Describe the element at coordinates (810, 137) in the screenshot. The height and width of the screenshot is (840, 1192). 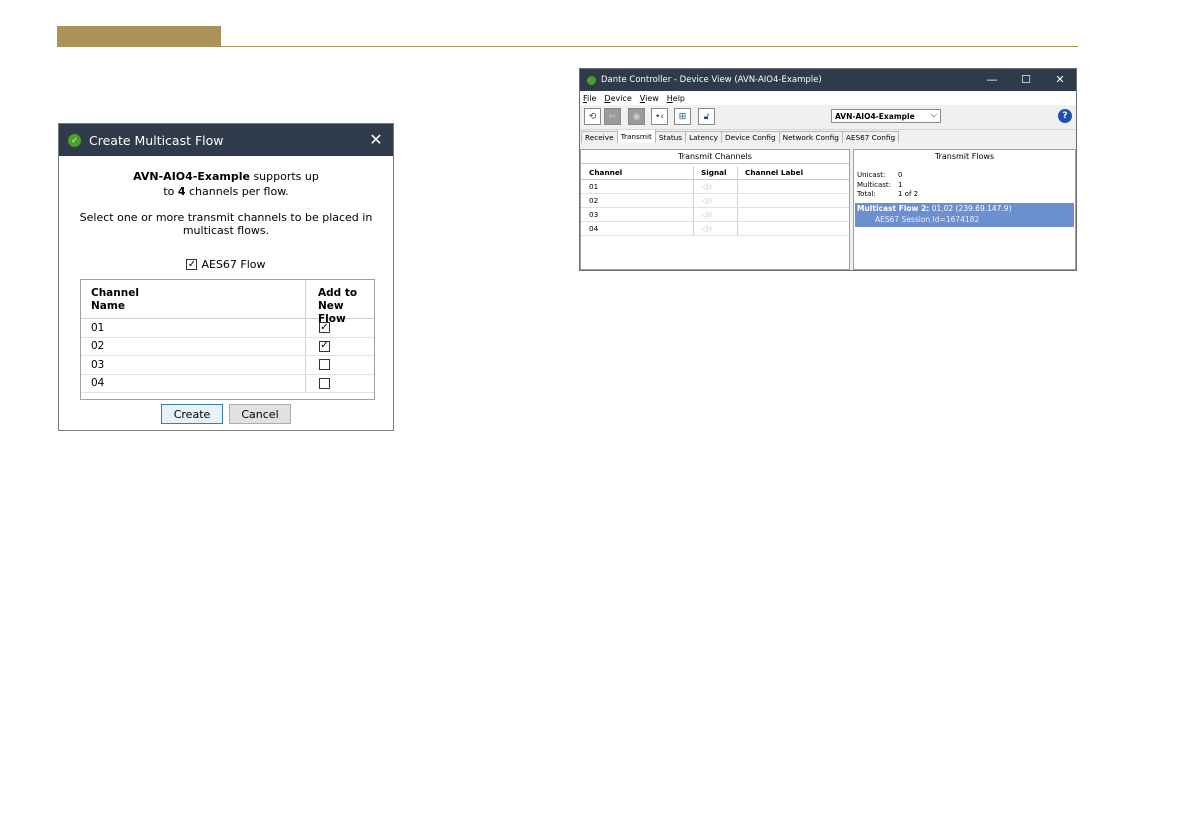
I see `tab-network-config: Network Config` at that location.